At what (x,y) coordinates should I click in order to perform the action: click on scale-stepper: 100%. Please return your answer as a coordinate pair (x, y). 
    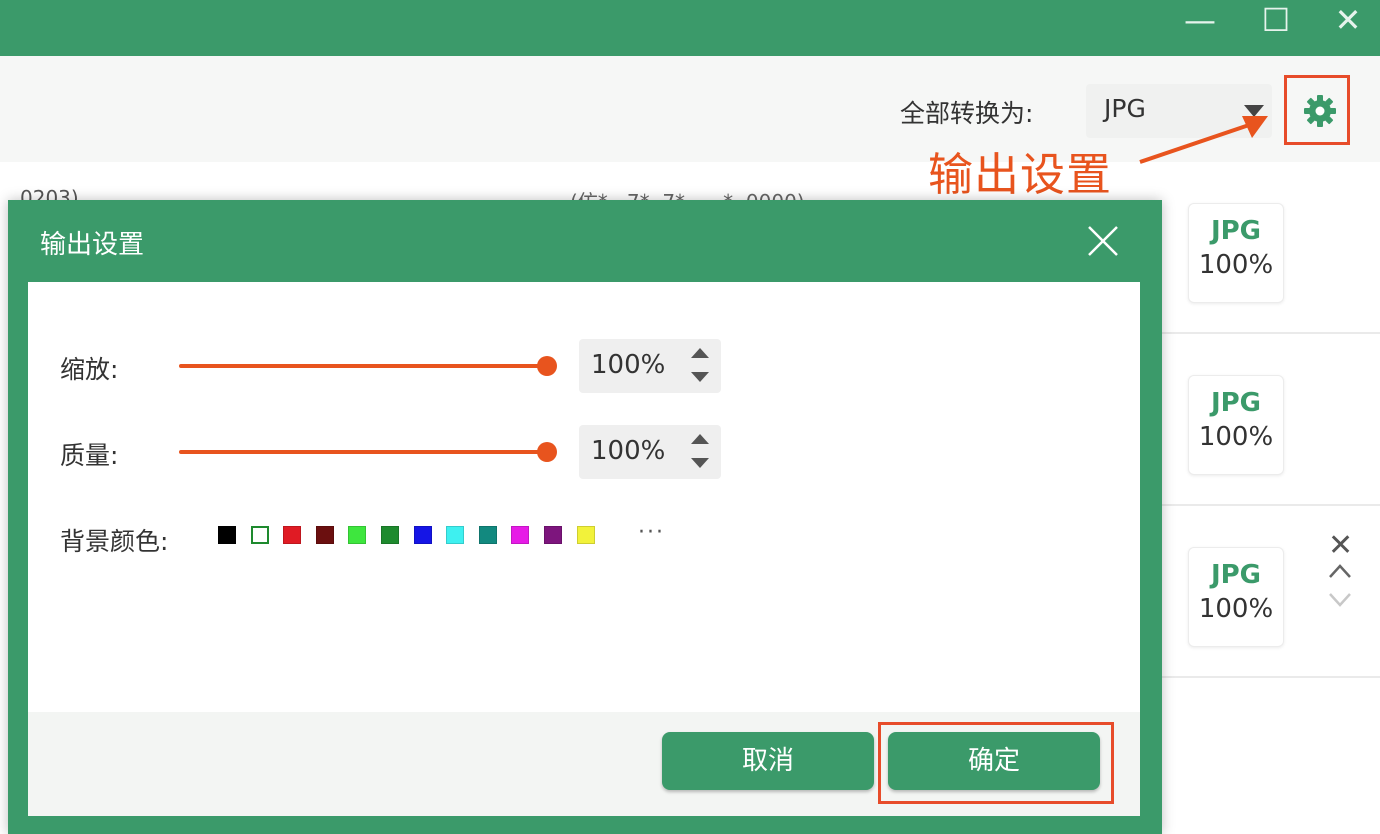
    Looking at the image, I should click on (650, 366).